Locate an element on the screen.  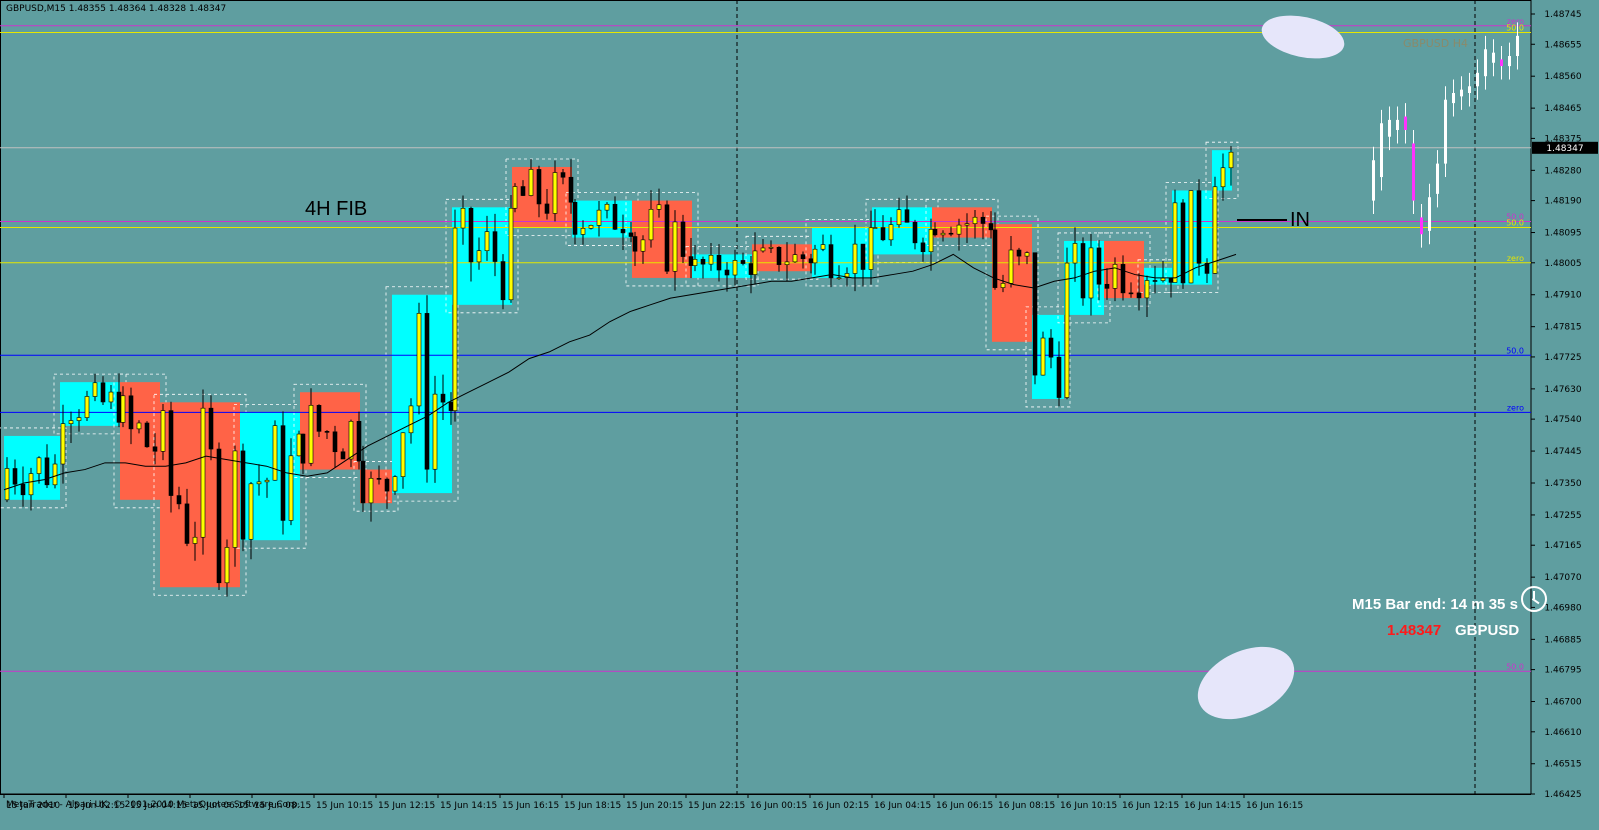
fib-level-label: 50.0 is located at coordinates (1515, 27).